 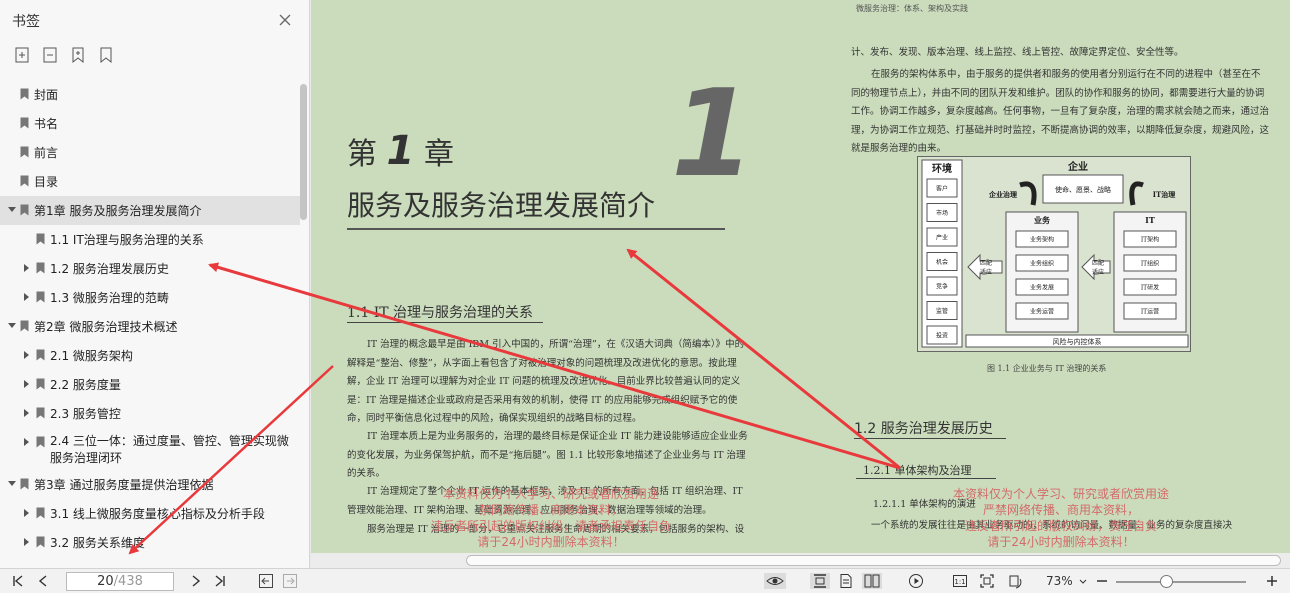 What do you see at coordinates (942, 311) in the screenshot?
I see `figure-box-label: 监管` at bounding box center [942, 311].